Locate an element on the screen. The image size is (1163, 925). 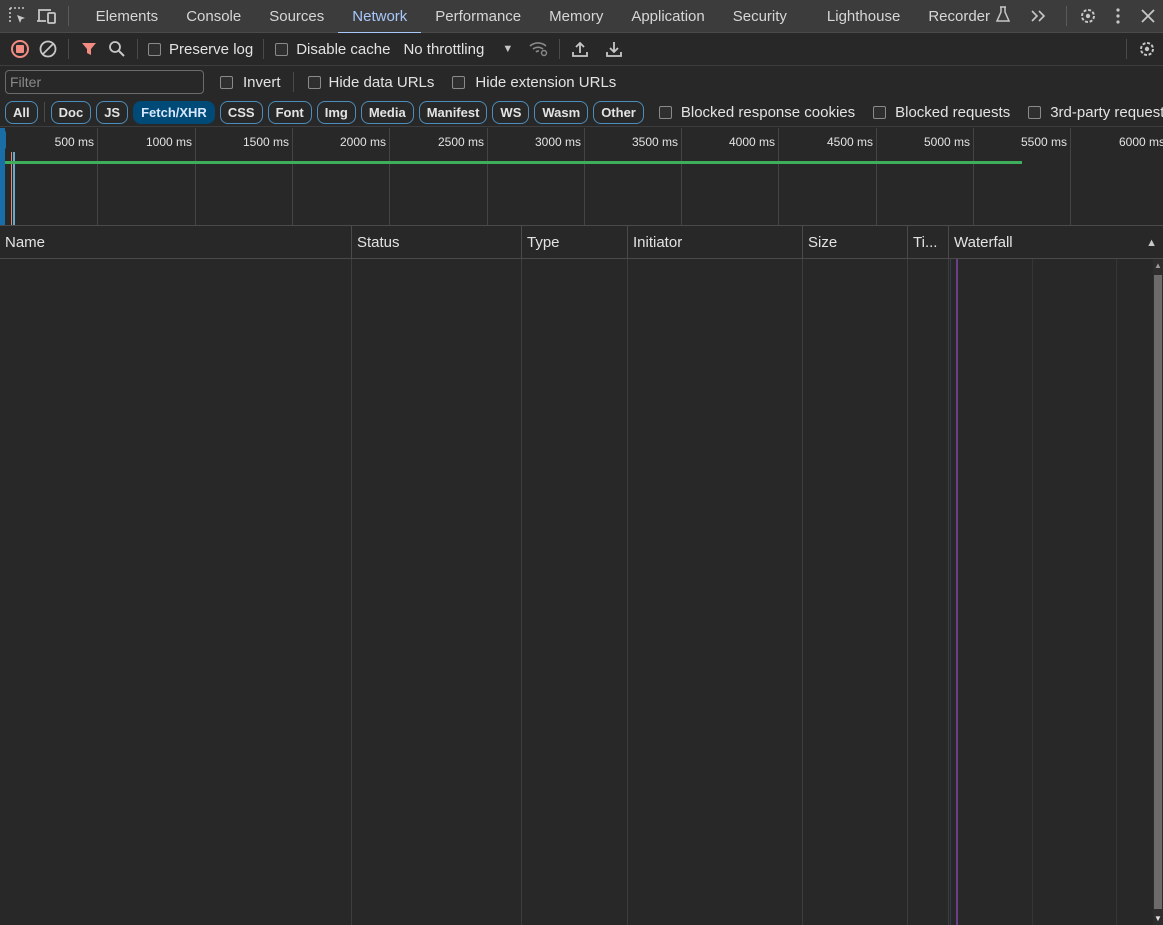
column-label: Initiator is located at coordinates (658, 242).